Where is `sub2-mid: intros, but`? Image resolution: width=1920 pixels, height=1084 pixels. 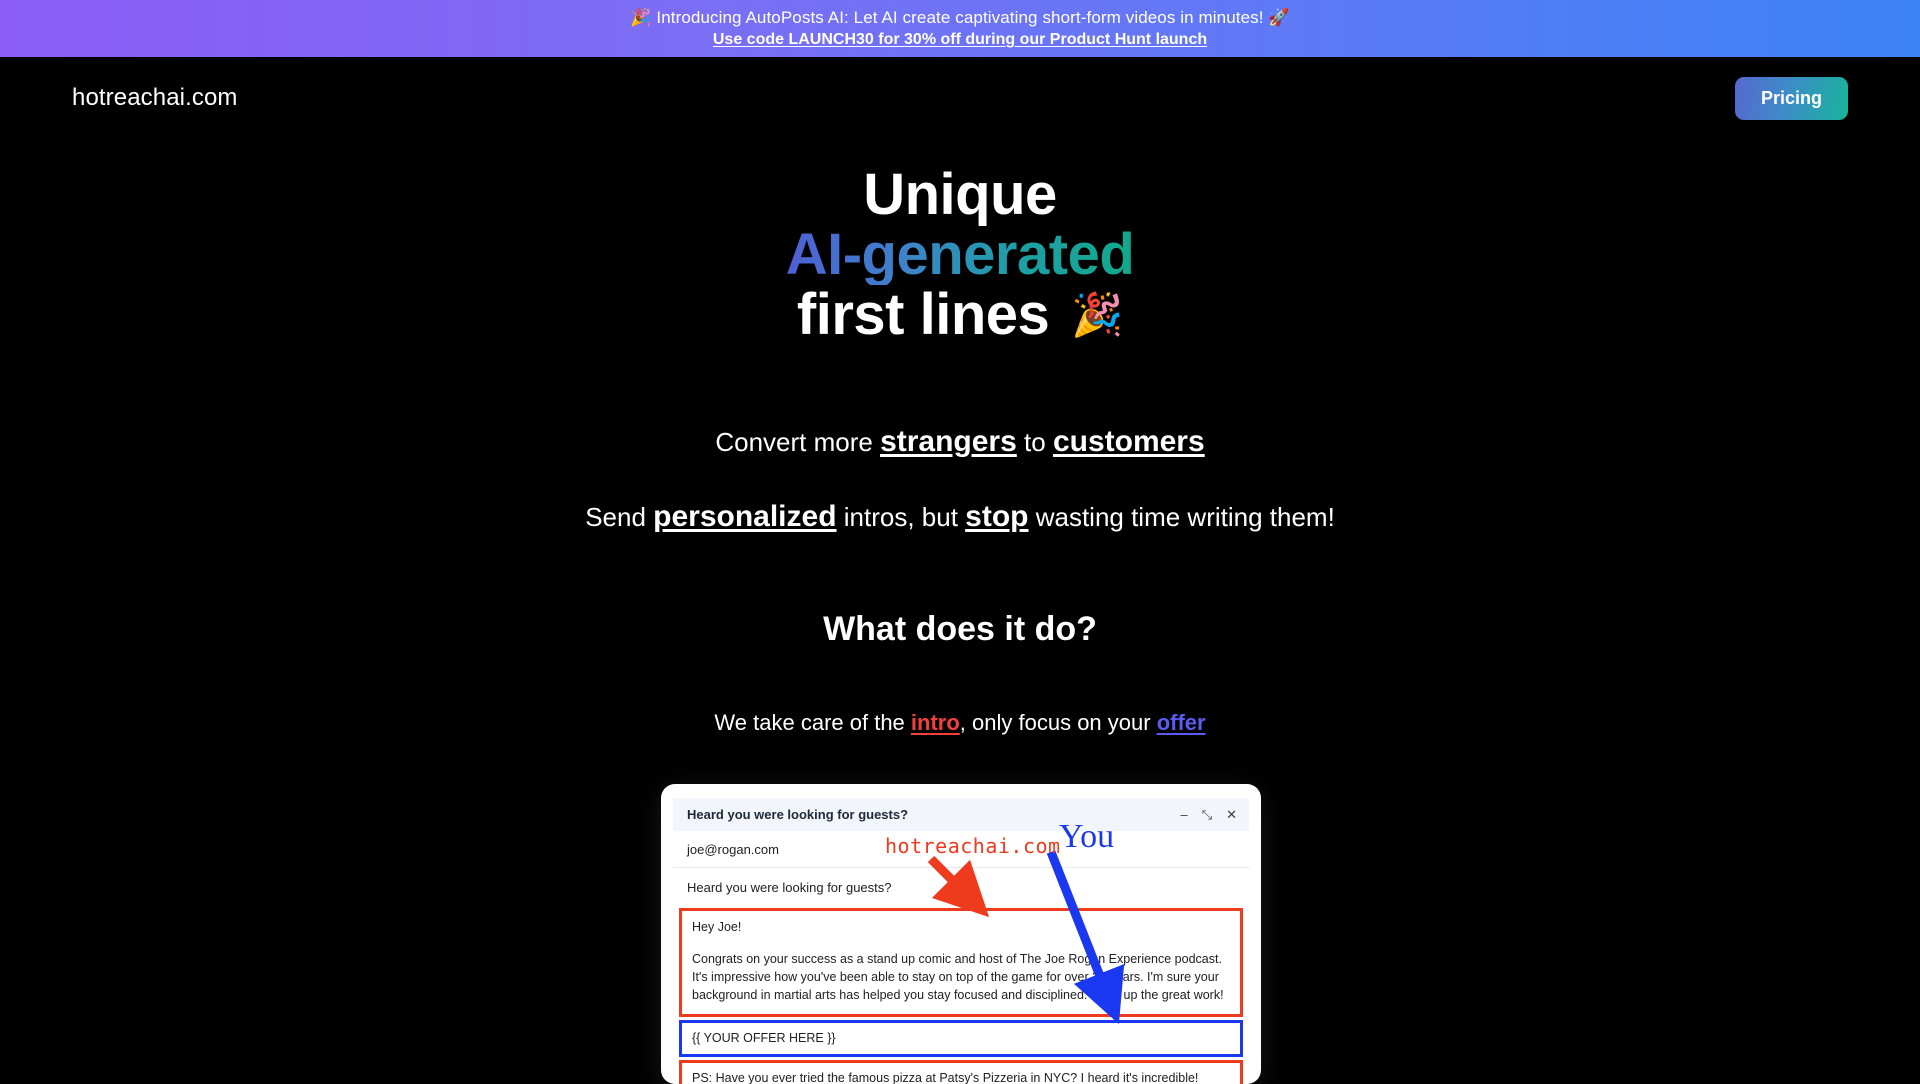
sub2-mid: intros, but is located at coordinates (901, 517).